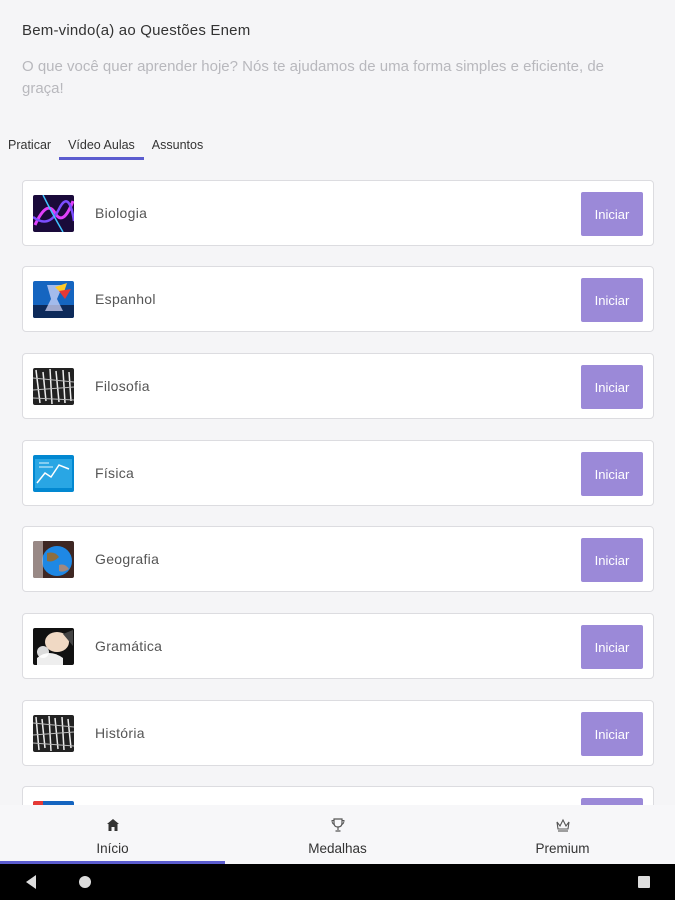 Image resolution: width=675 pixels, height=900 pixels. Describe the element at coordinates (53, 213) in the screenshot. I see `biologia-thumbnail` at that location.